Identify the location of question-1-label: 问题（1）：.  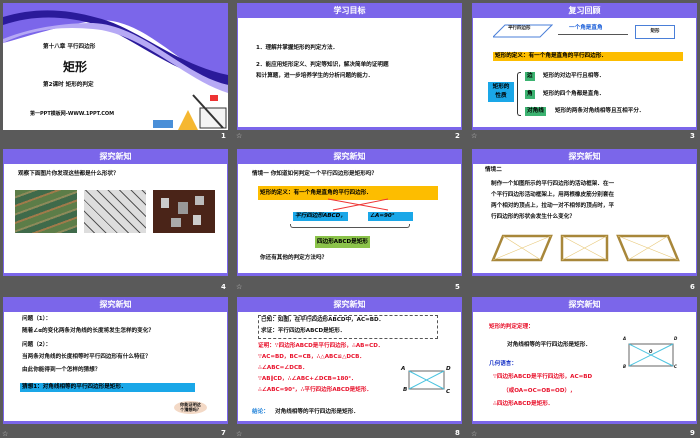
(37, 319).